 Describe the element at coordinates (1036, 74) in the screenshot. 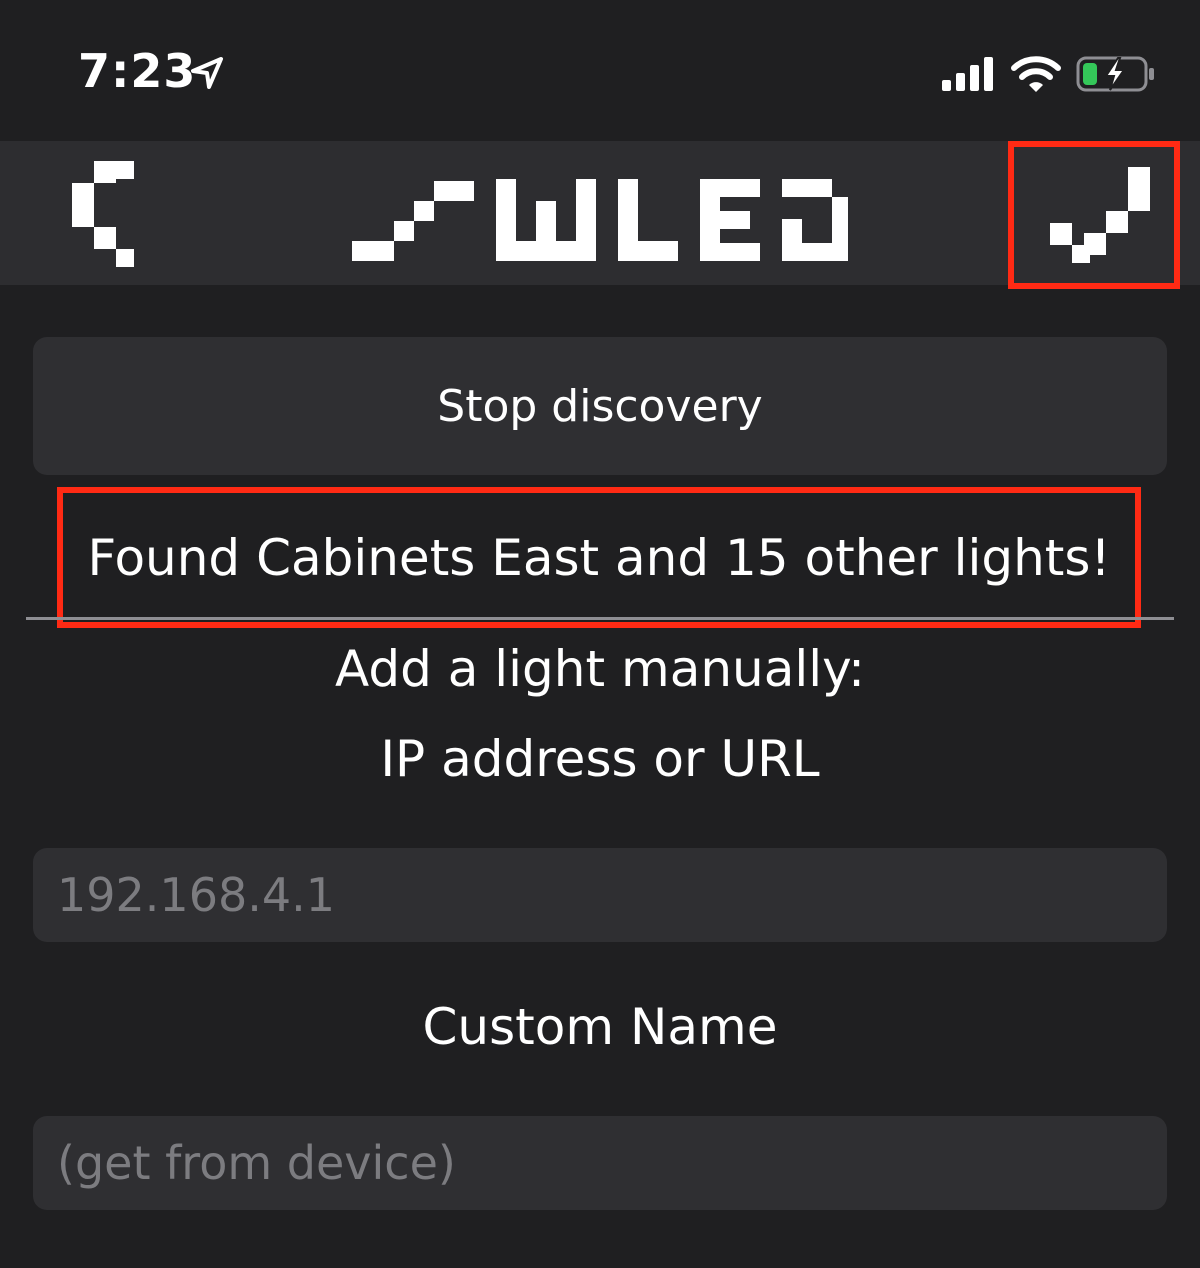

I see `wifi-icon` at that location.